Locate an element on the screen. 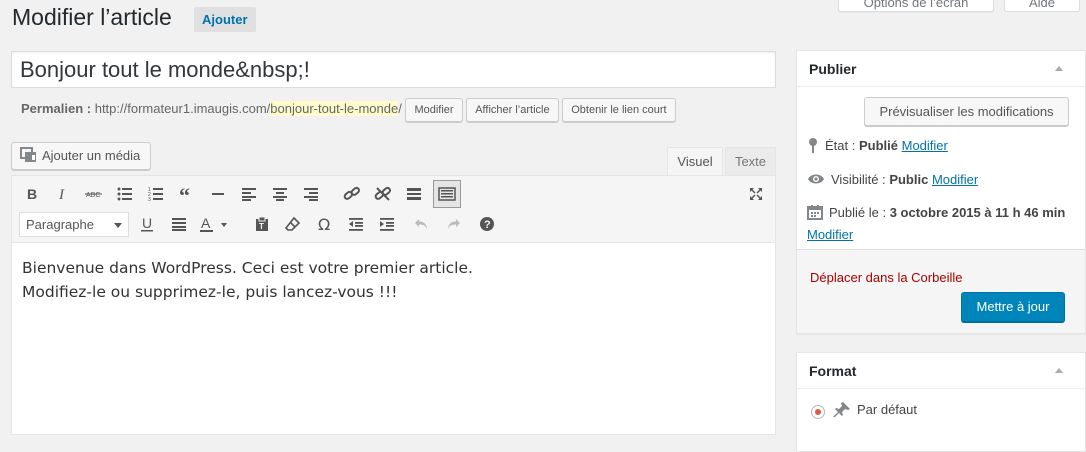  svg-text: A is located at coordinates (206, 223).